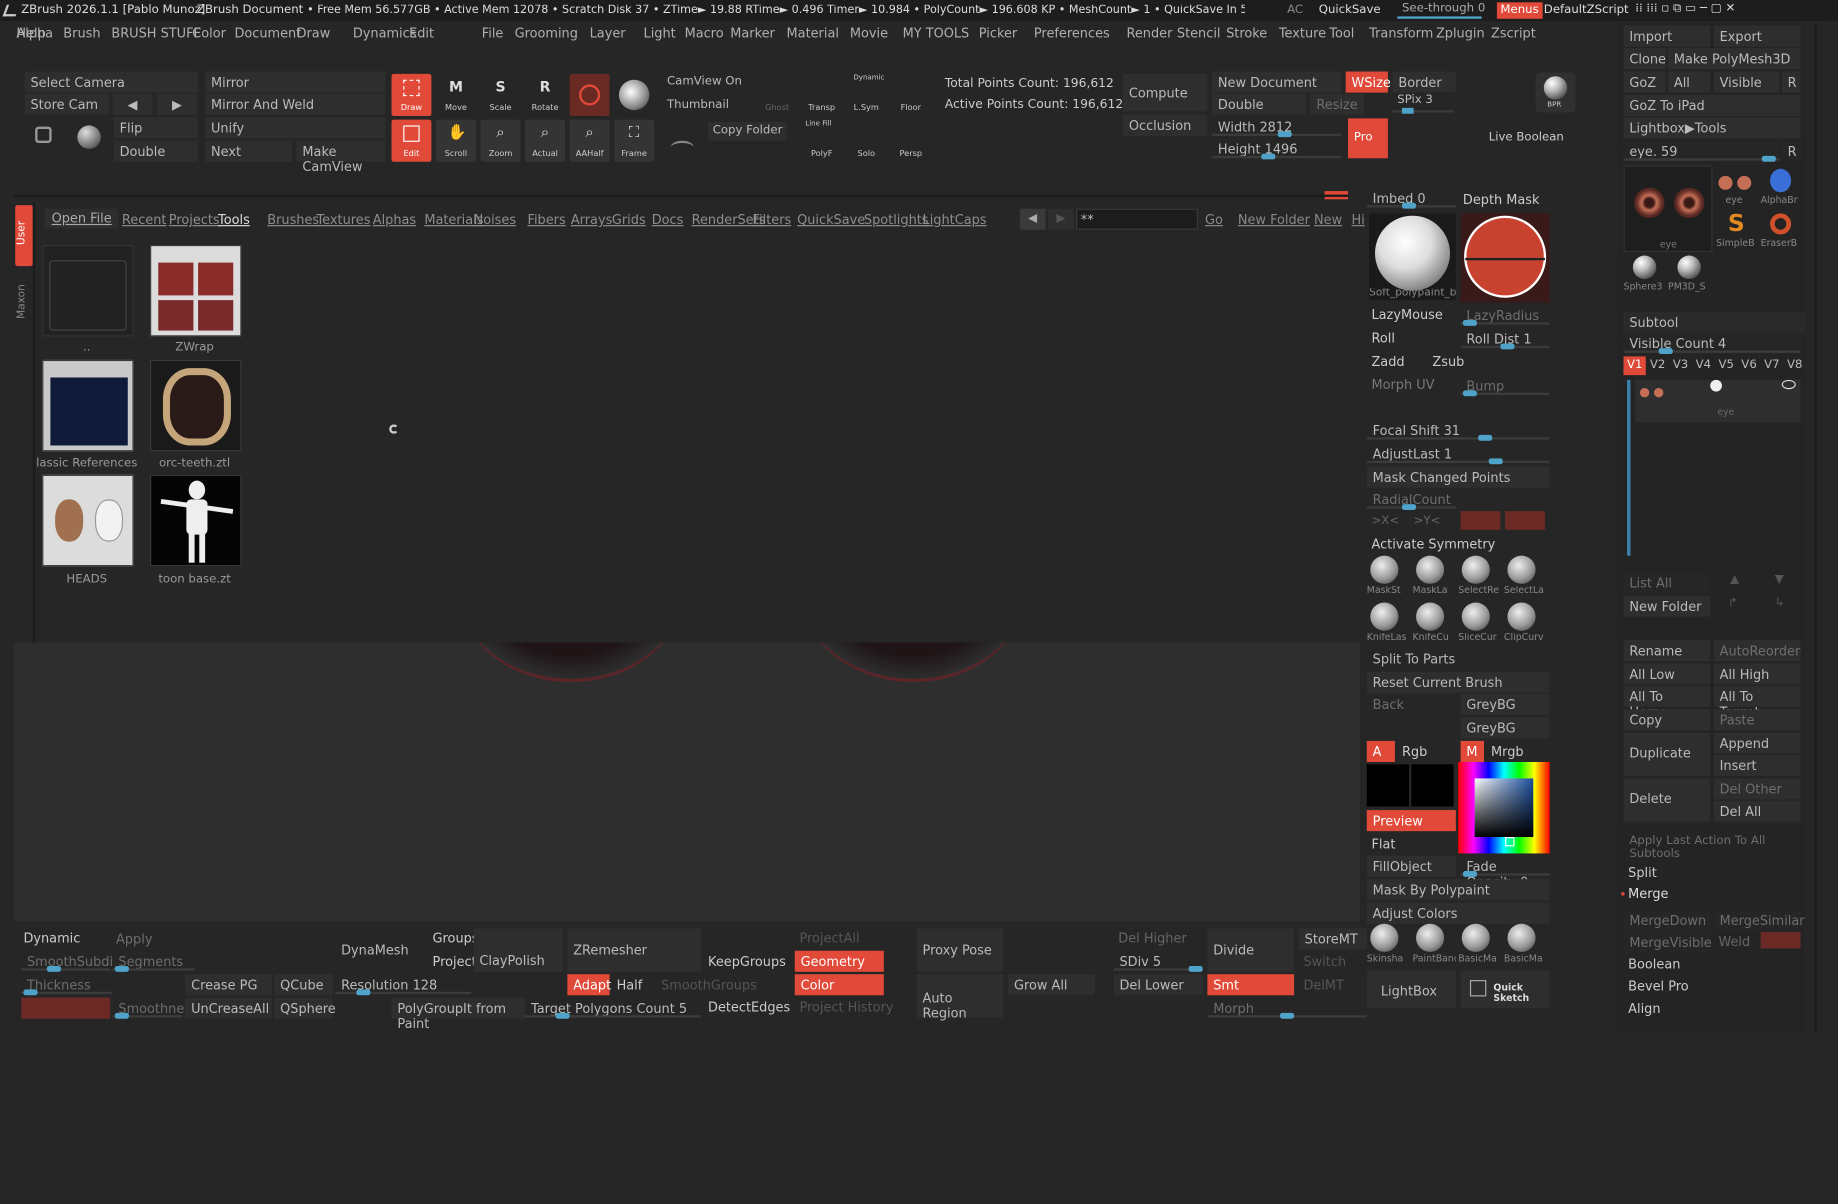  I want to click on tab-projects: Projects, so click(194, 219).